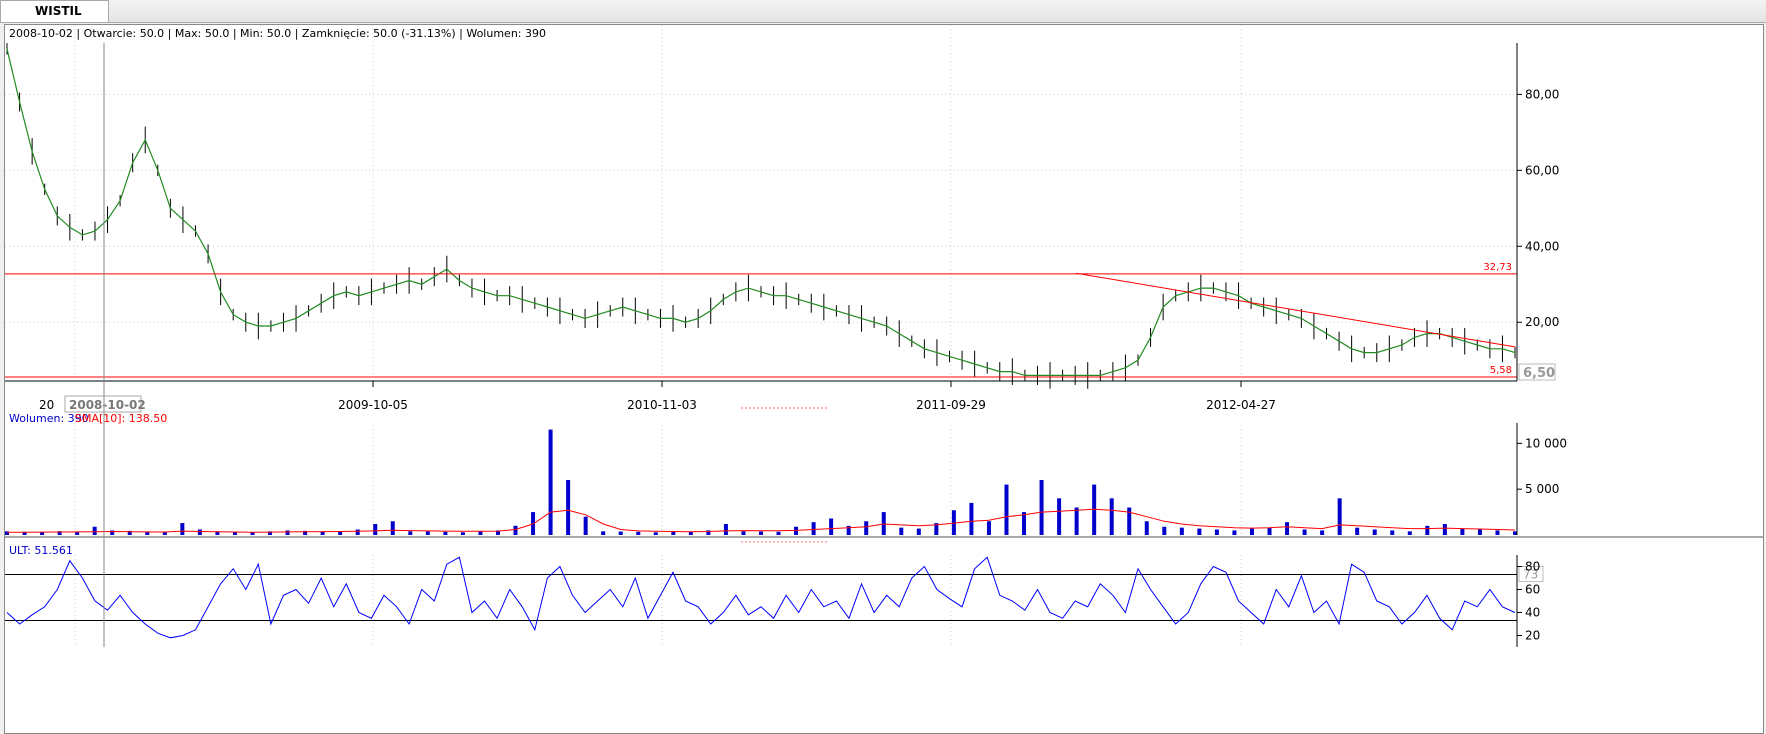 This screenshot has height=734, width=1766. What do you see at coordinates (1542, 246) in the screenshot?
I see `price-y-tick-label: 40,00` at bounding box center [1542, 246].